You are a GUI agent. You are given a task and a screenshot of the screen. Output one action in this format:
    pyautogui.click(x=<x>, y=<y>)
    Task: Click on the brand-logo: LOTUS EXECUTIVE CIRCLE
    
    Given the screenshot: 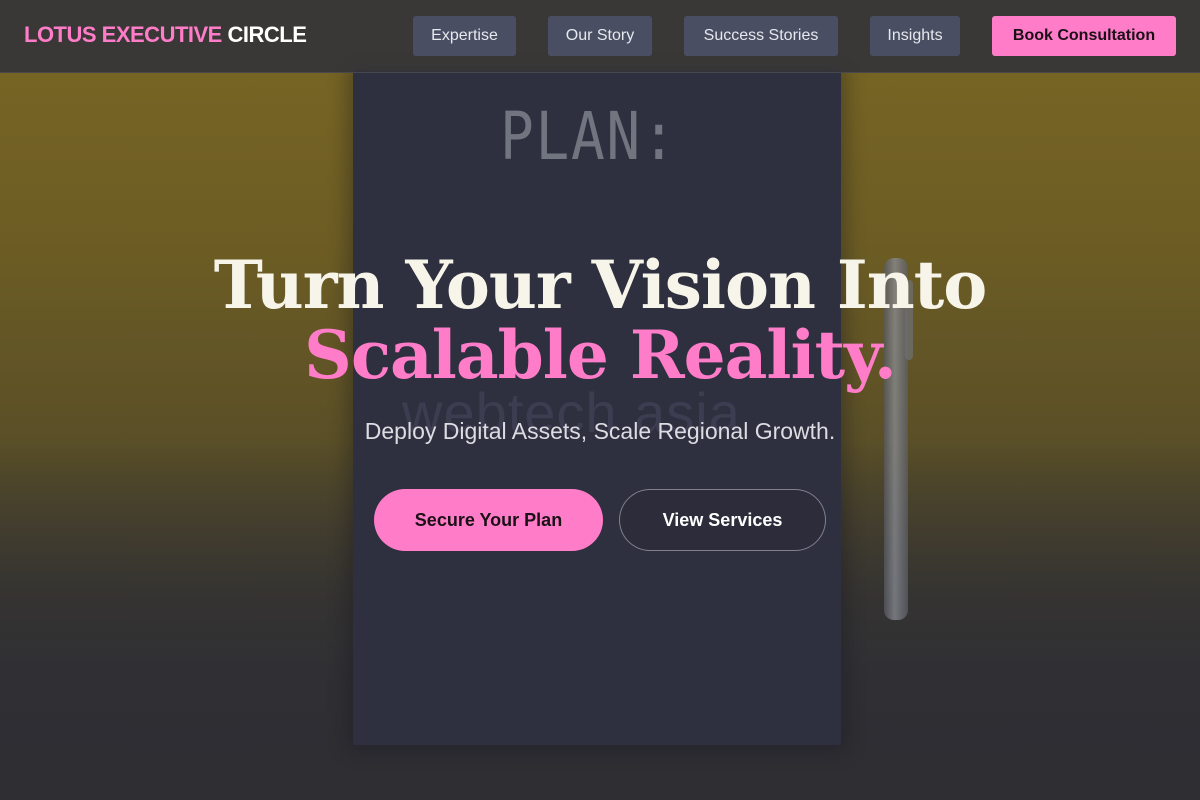 What is the action you would take?
    pyautogui.click(x=165, y=35)
    